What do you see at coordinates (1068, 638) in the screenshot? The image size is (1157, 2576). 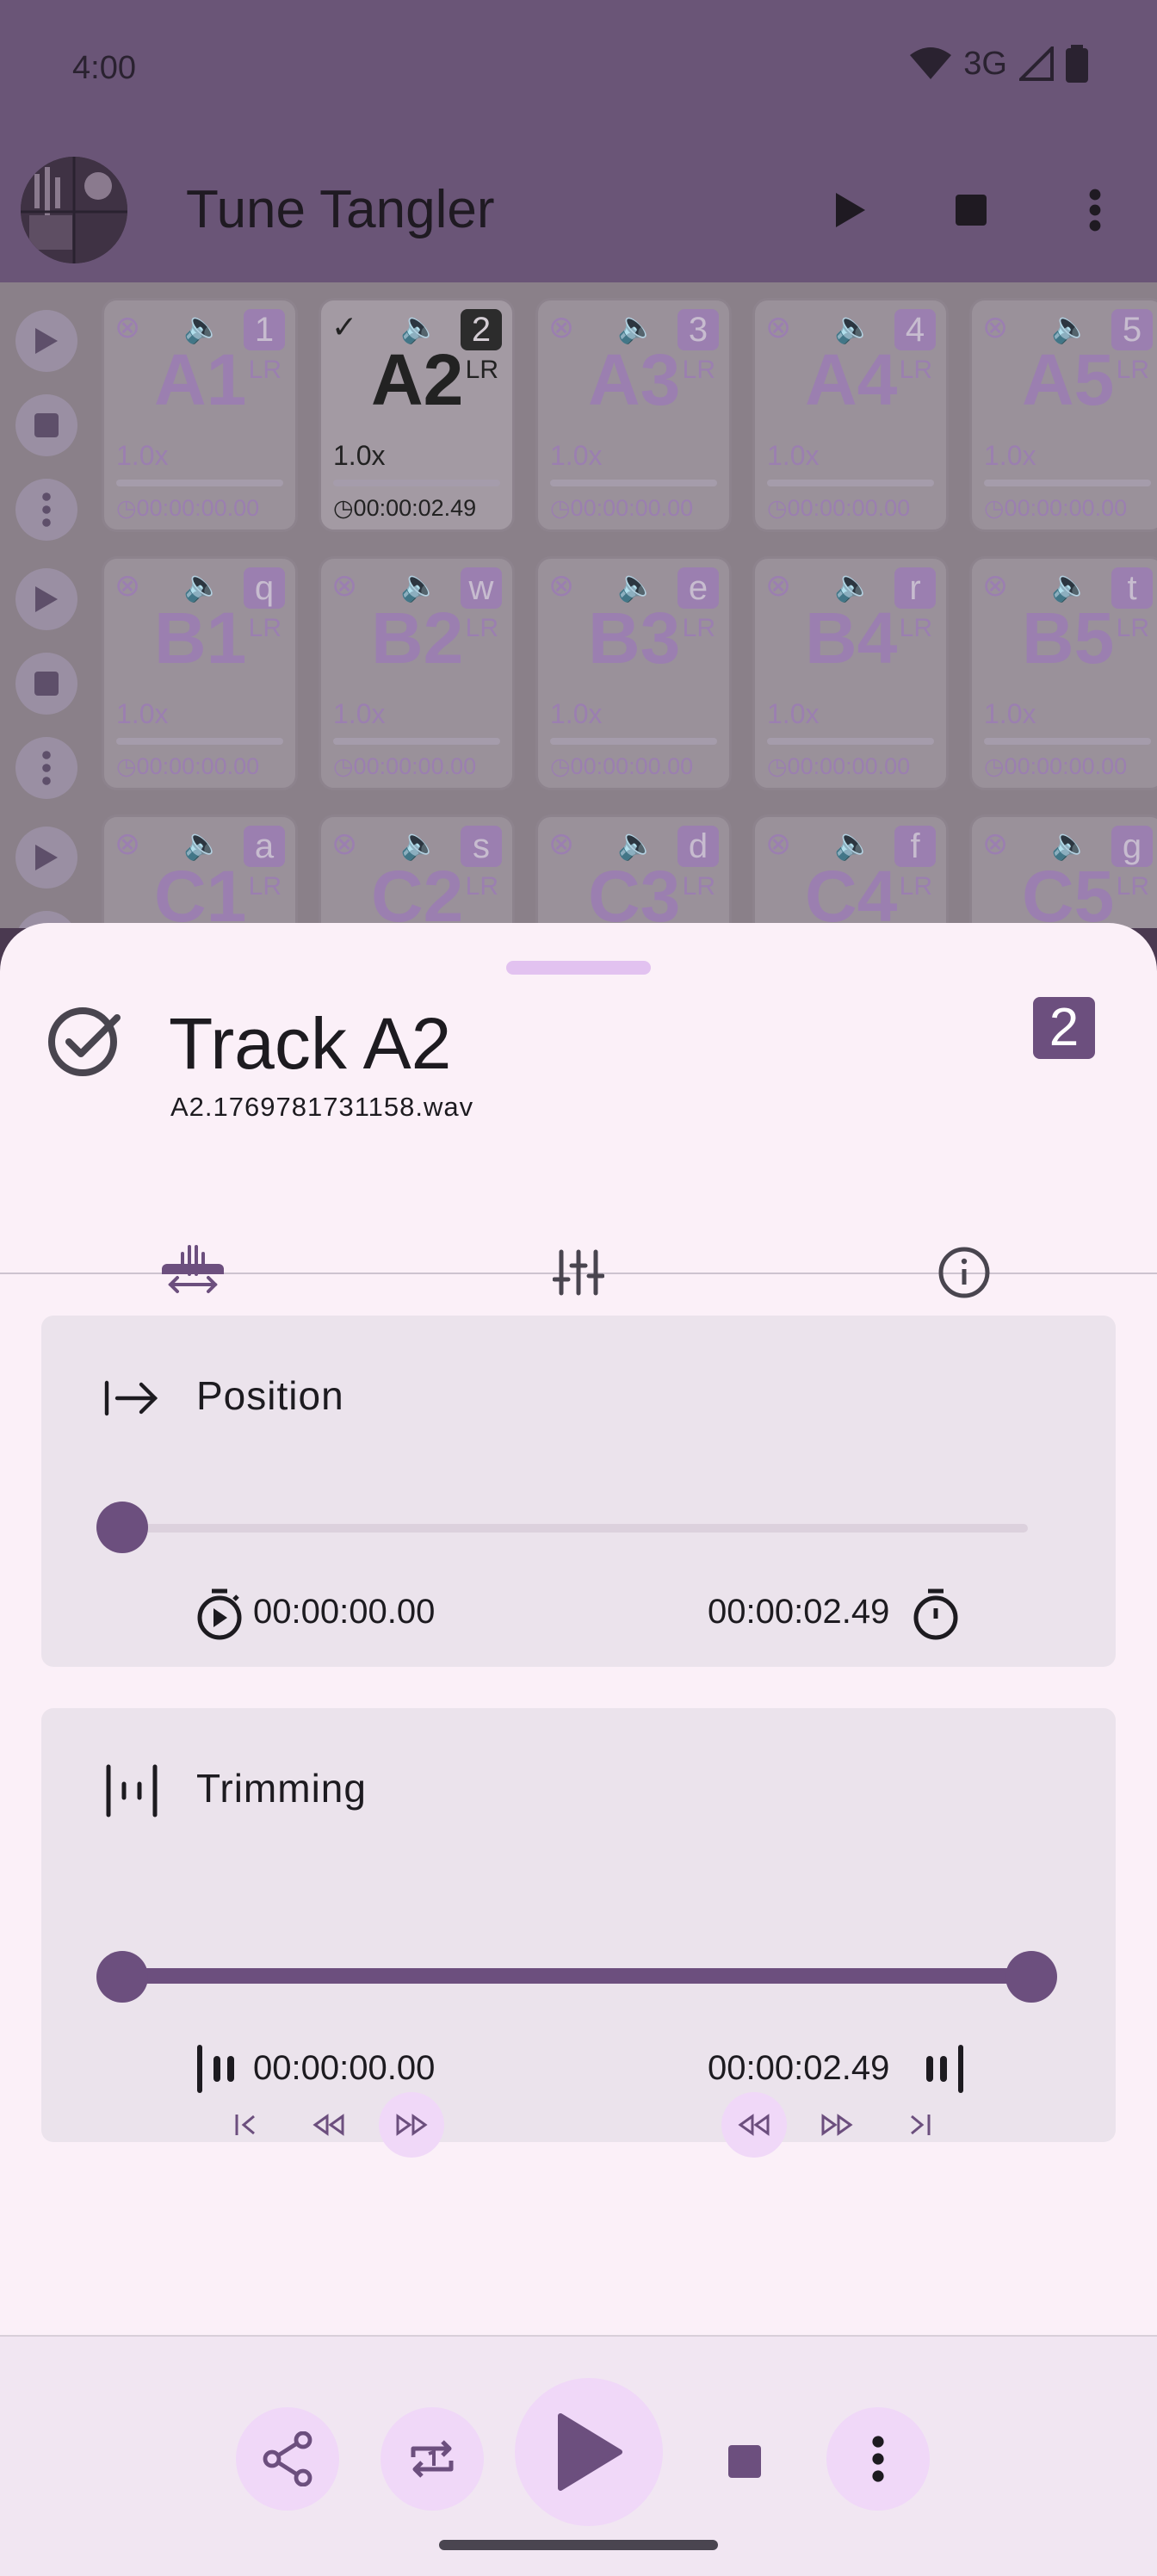 I see `pad-name: B5` at bounding box center [1068, 638].